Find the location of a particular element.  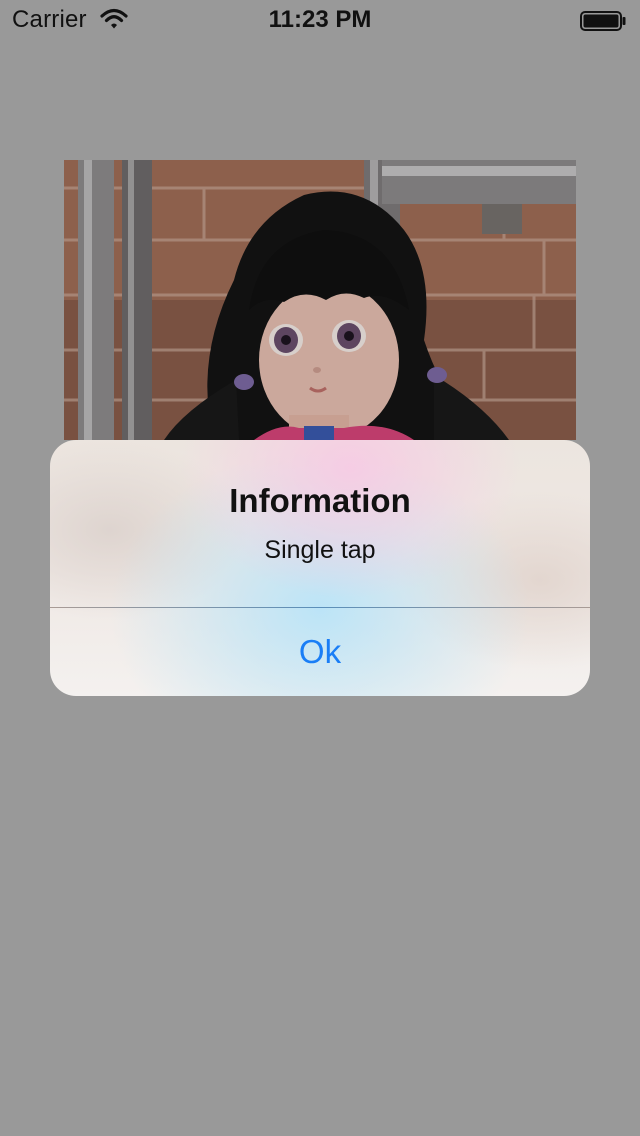

ok-button: Ok is located at coordinates (320, 652).